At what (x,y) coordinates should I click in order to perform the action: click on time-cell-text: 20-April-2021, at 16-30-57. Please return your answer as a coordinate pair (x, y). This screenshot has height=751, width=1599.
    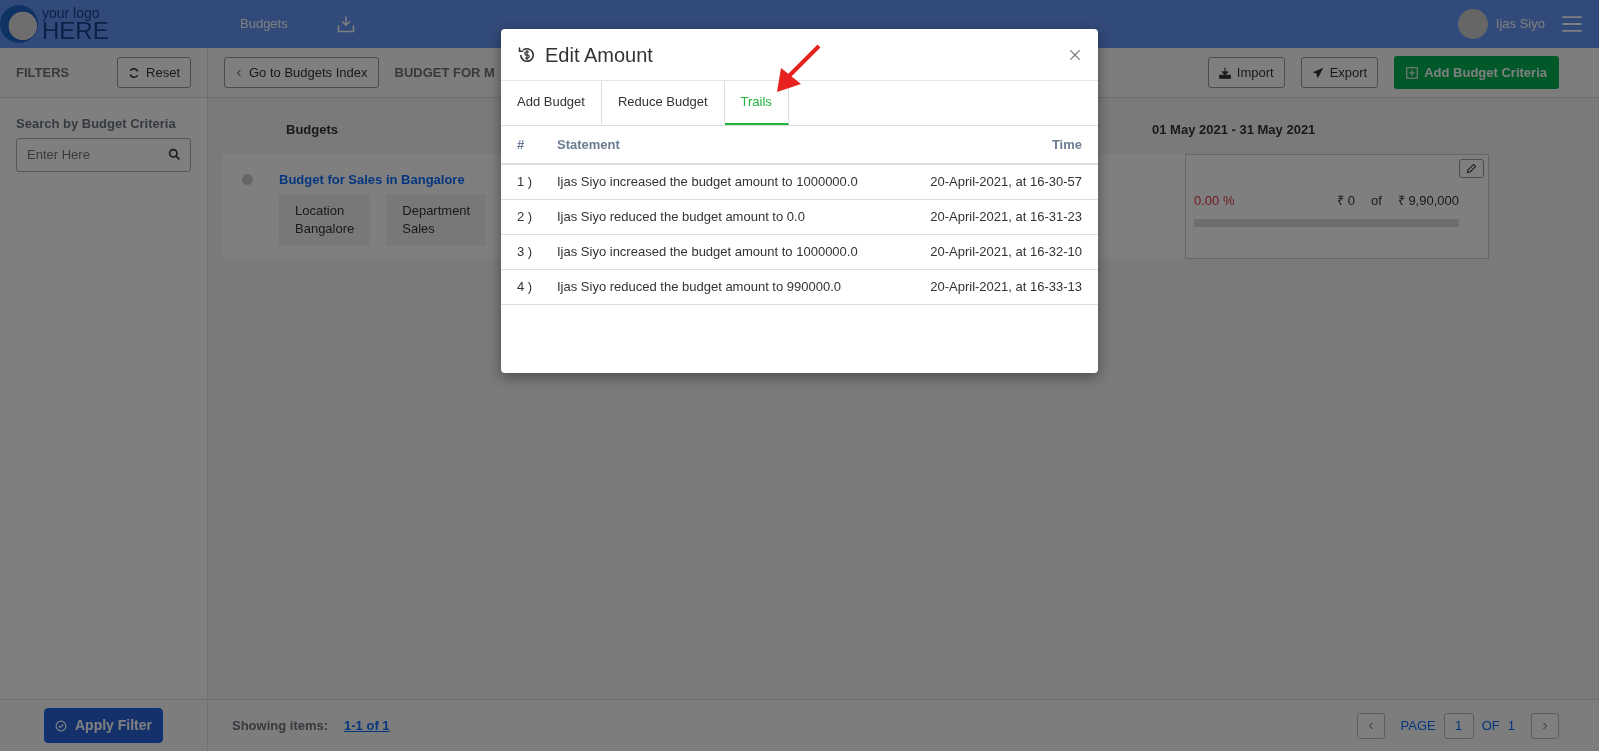
    Looking at the image, I should click on (1006, 182).